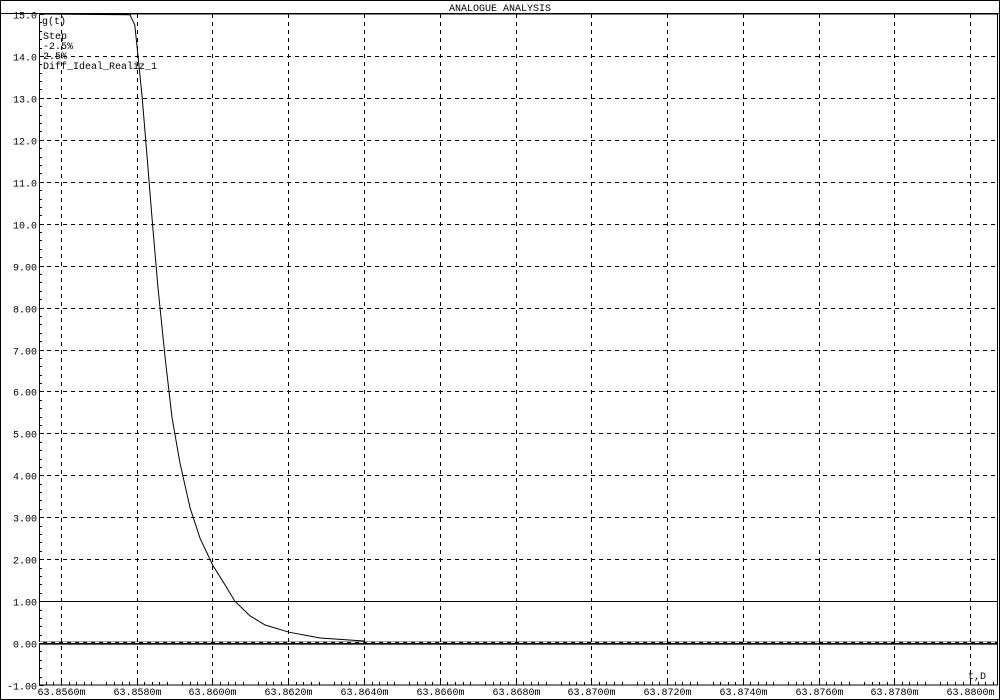 The image size is (1000, 700). I want to click on y-tick-label: 14.0, so click(25, 59).